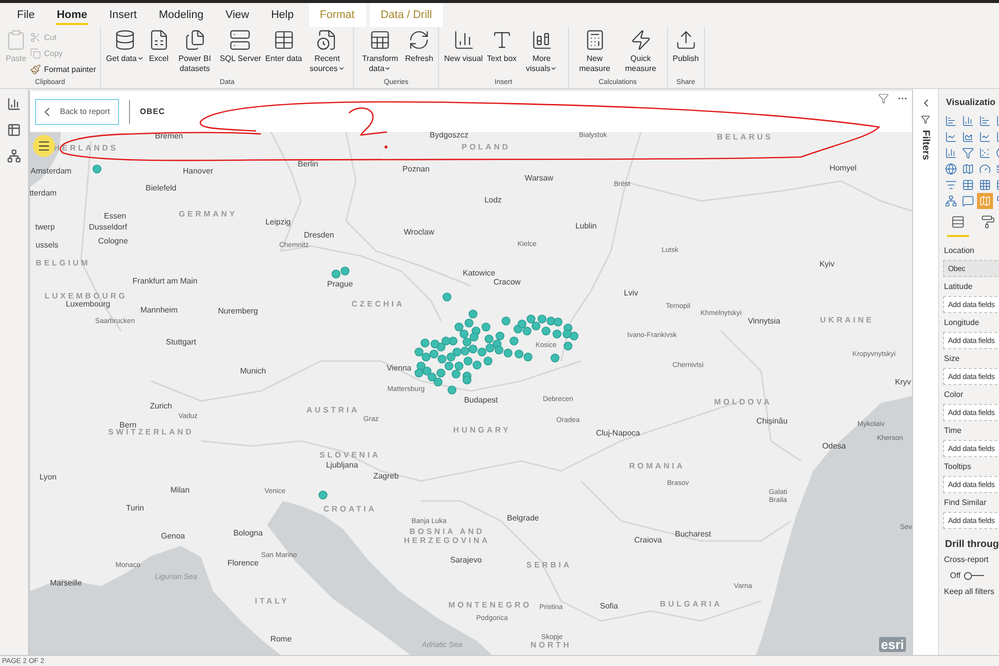  Describe the element at coordinates (419, 46) in the screenshot. I see `ribbon-button: Refresh` at that location.